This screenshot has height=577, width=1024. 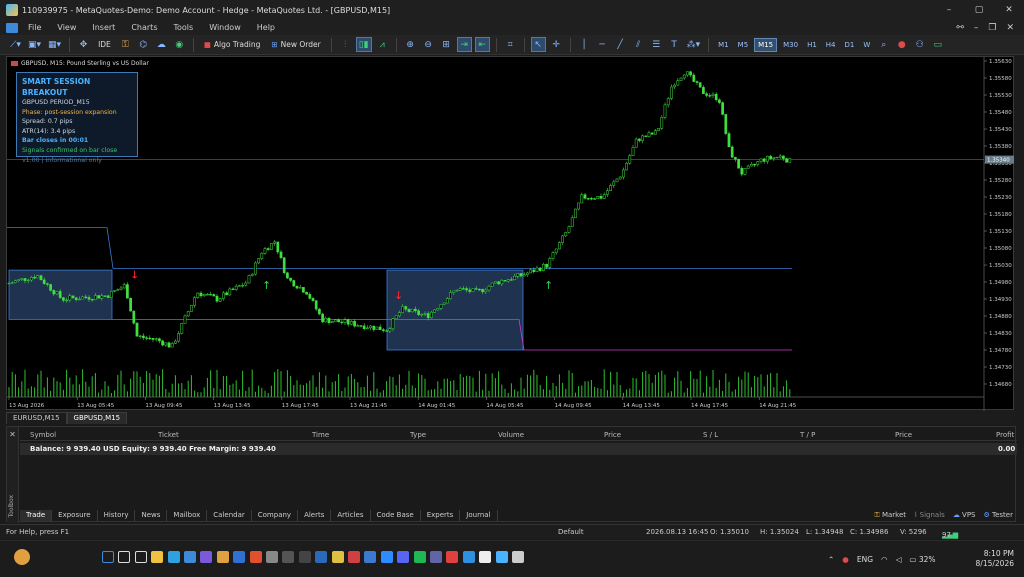 What do you see at coordinates (866, 45) in the screenshot?
I see `tf-w1: W` at bounding box center [866, 45].